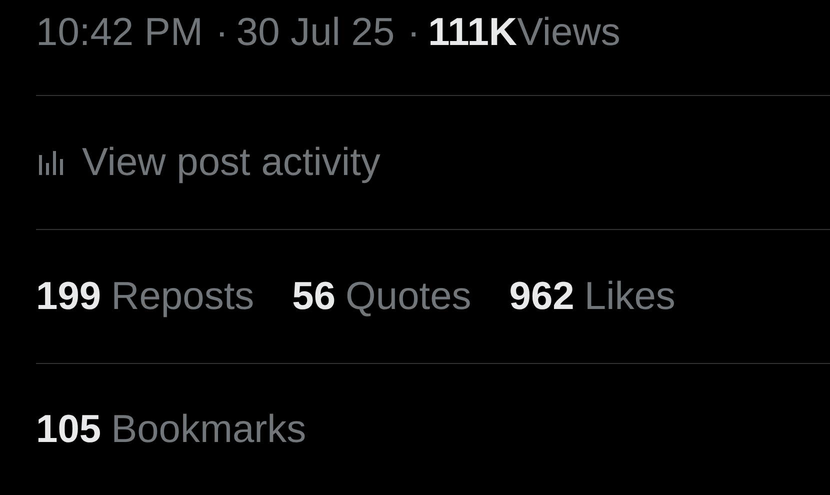 The width and height of the screenshot is (830, 495). I want to click on stat-link: 962 Likes, so click(592, 296).